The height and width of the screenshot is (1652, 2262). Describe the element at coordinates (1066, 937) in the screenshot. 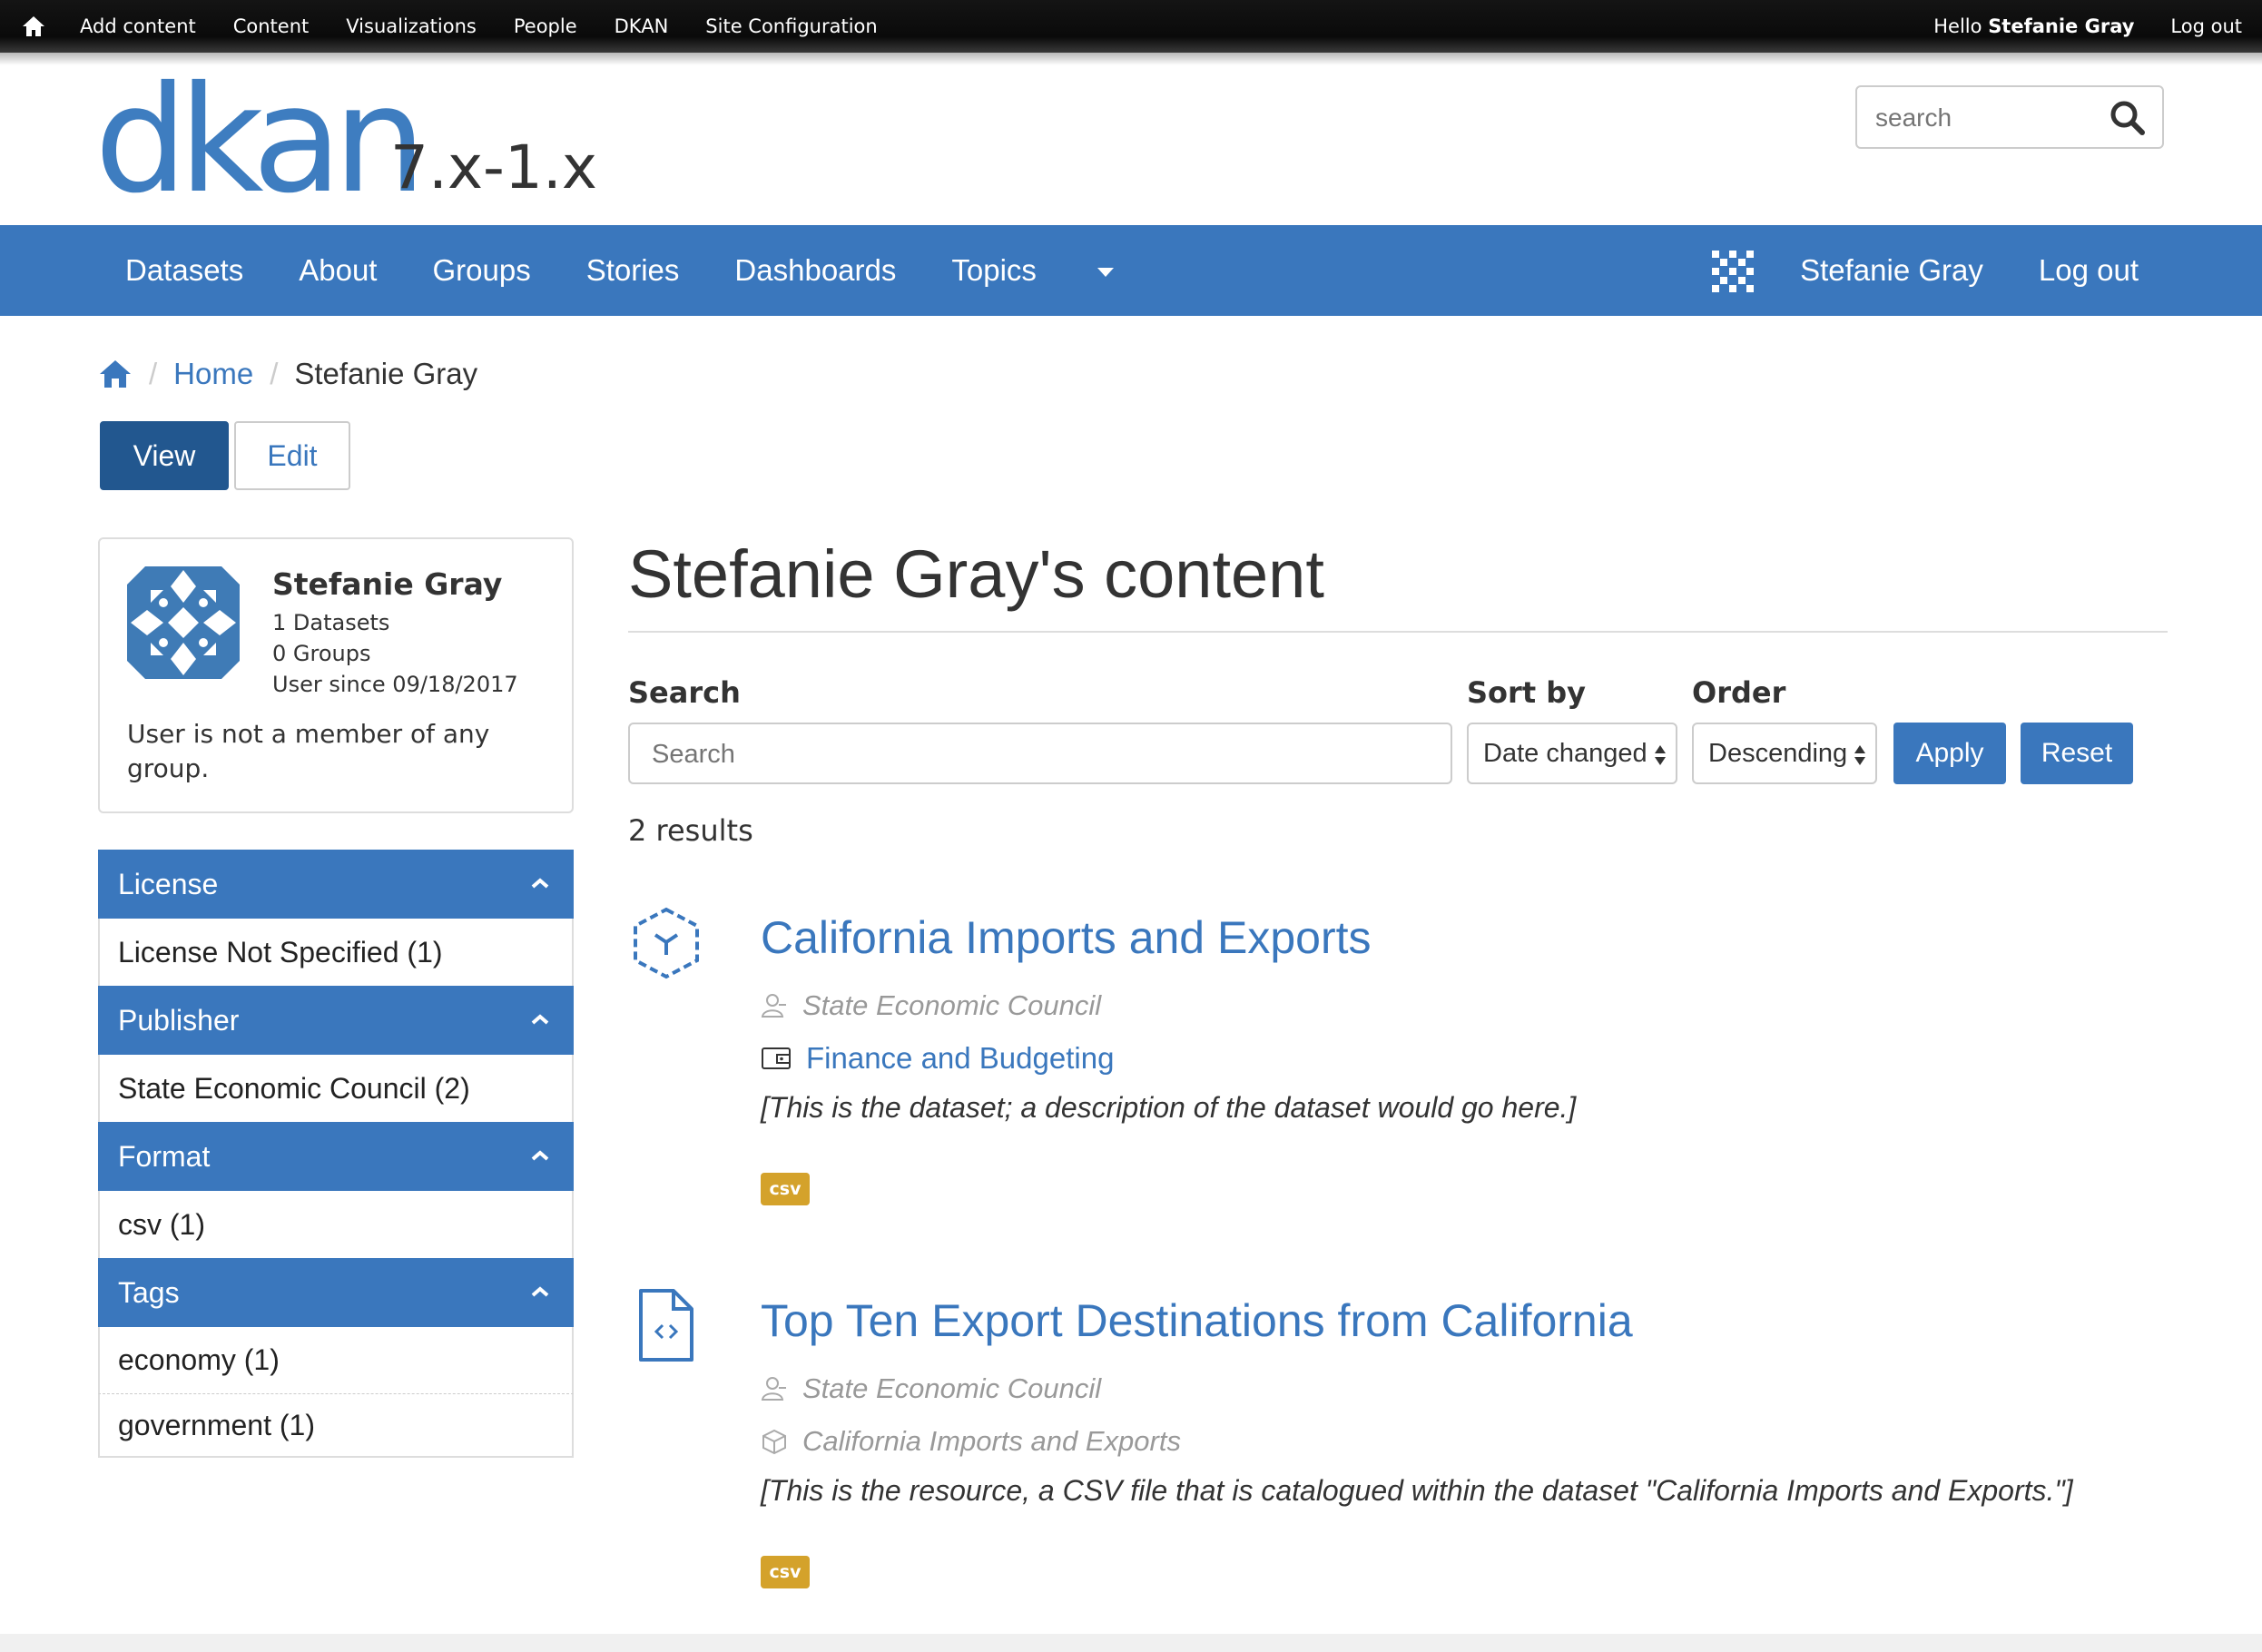

I see `result-title-link: California Imports and Exports` at that location.